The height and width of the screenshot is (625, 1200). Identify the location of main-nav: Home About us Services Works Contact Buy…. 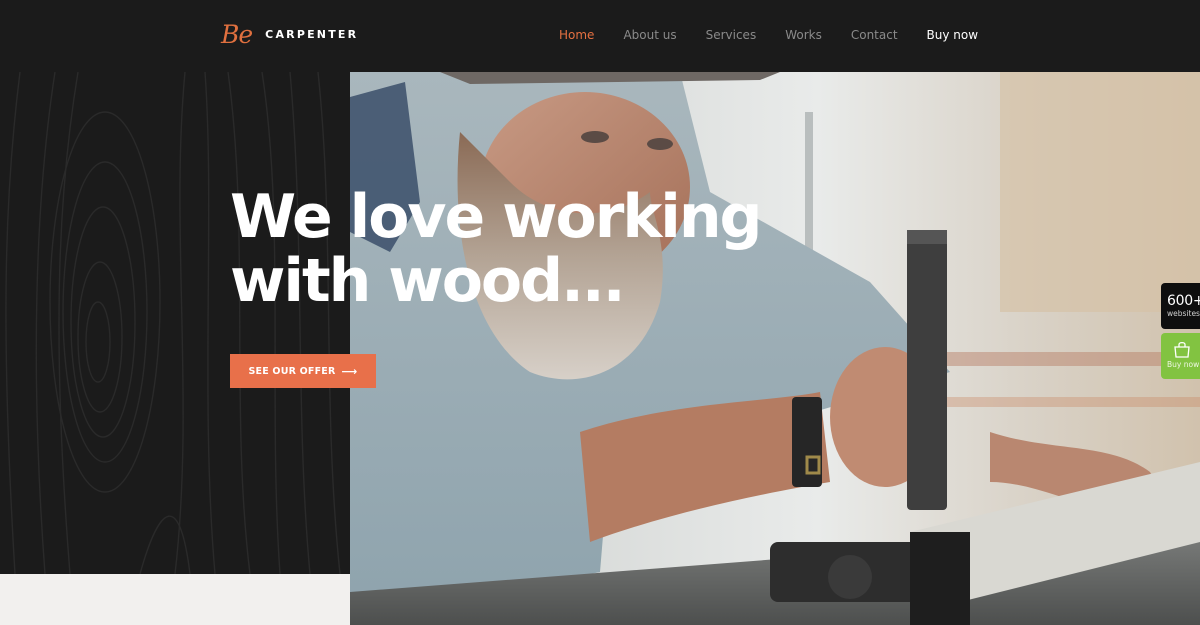
(768, 35).